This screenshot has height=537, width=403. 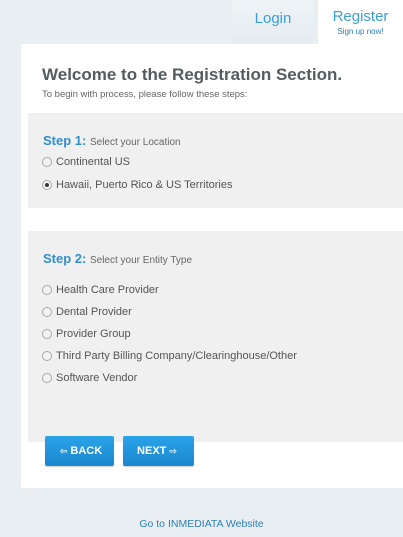 I want to click on radio-continental-us, so click(x=47, y=162).